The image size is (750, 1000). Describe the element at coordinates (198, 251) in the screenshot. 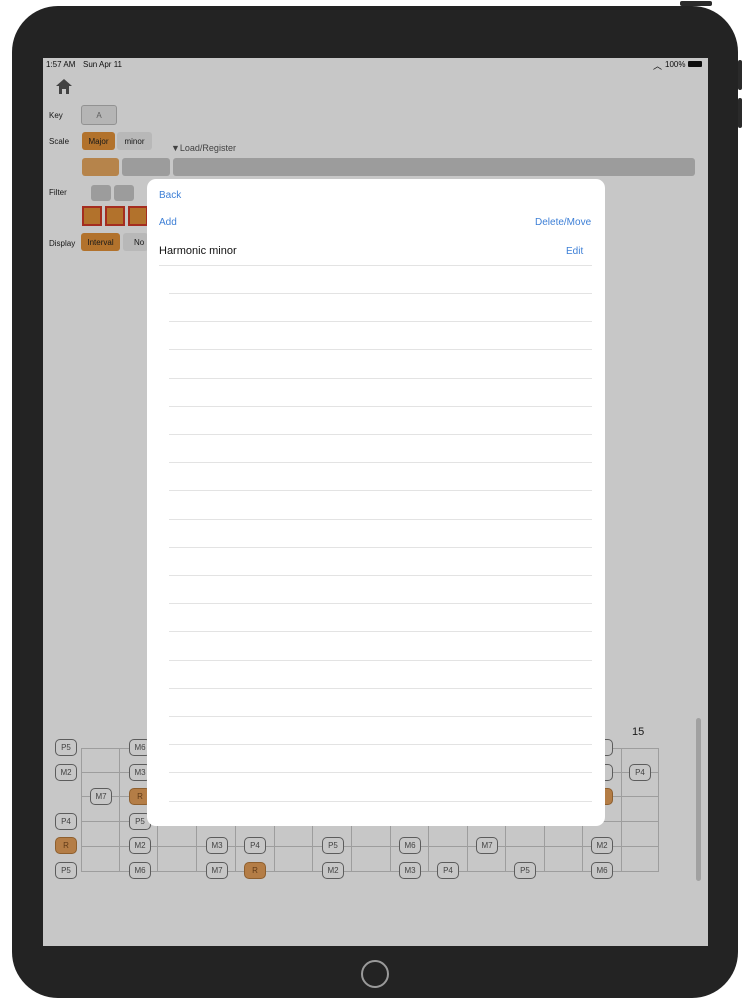

I see `scale-list-item: Harmonic minor` at that location.